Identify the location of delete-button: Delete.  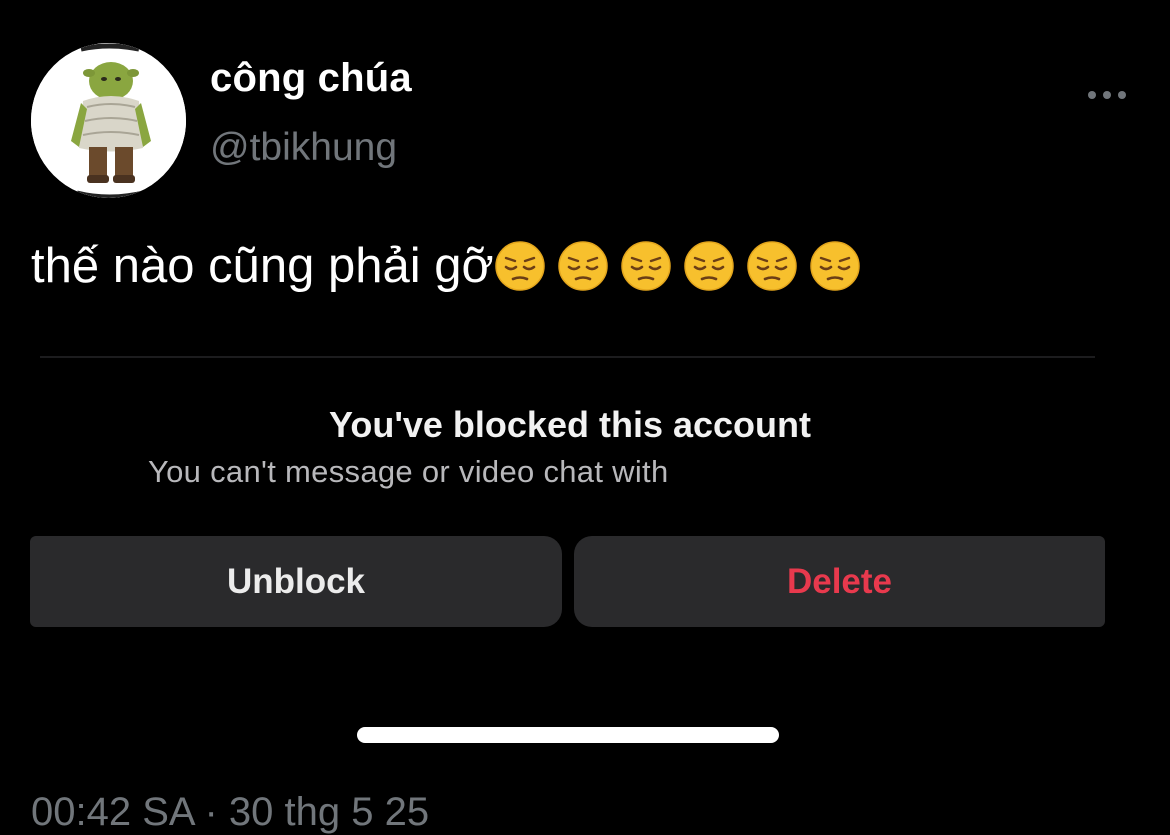
(839, 581).